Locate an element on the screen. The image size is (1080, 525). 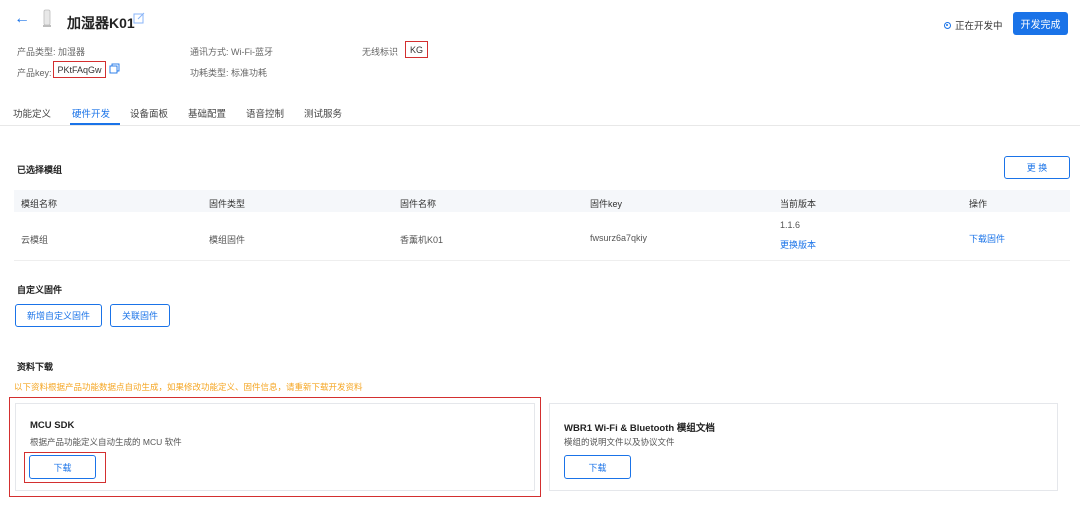
tab-device-panel: 设备面板 is located at coordinates (149, 113).